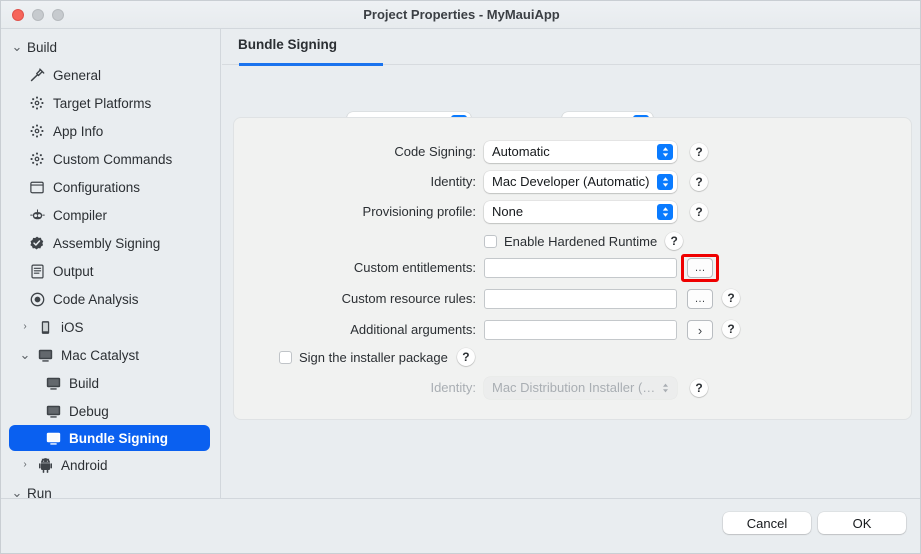 This screenshot has width=921, height=554. I want to click on sidebar-item-target-platforms: Target Platforms, so click(110, 103).